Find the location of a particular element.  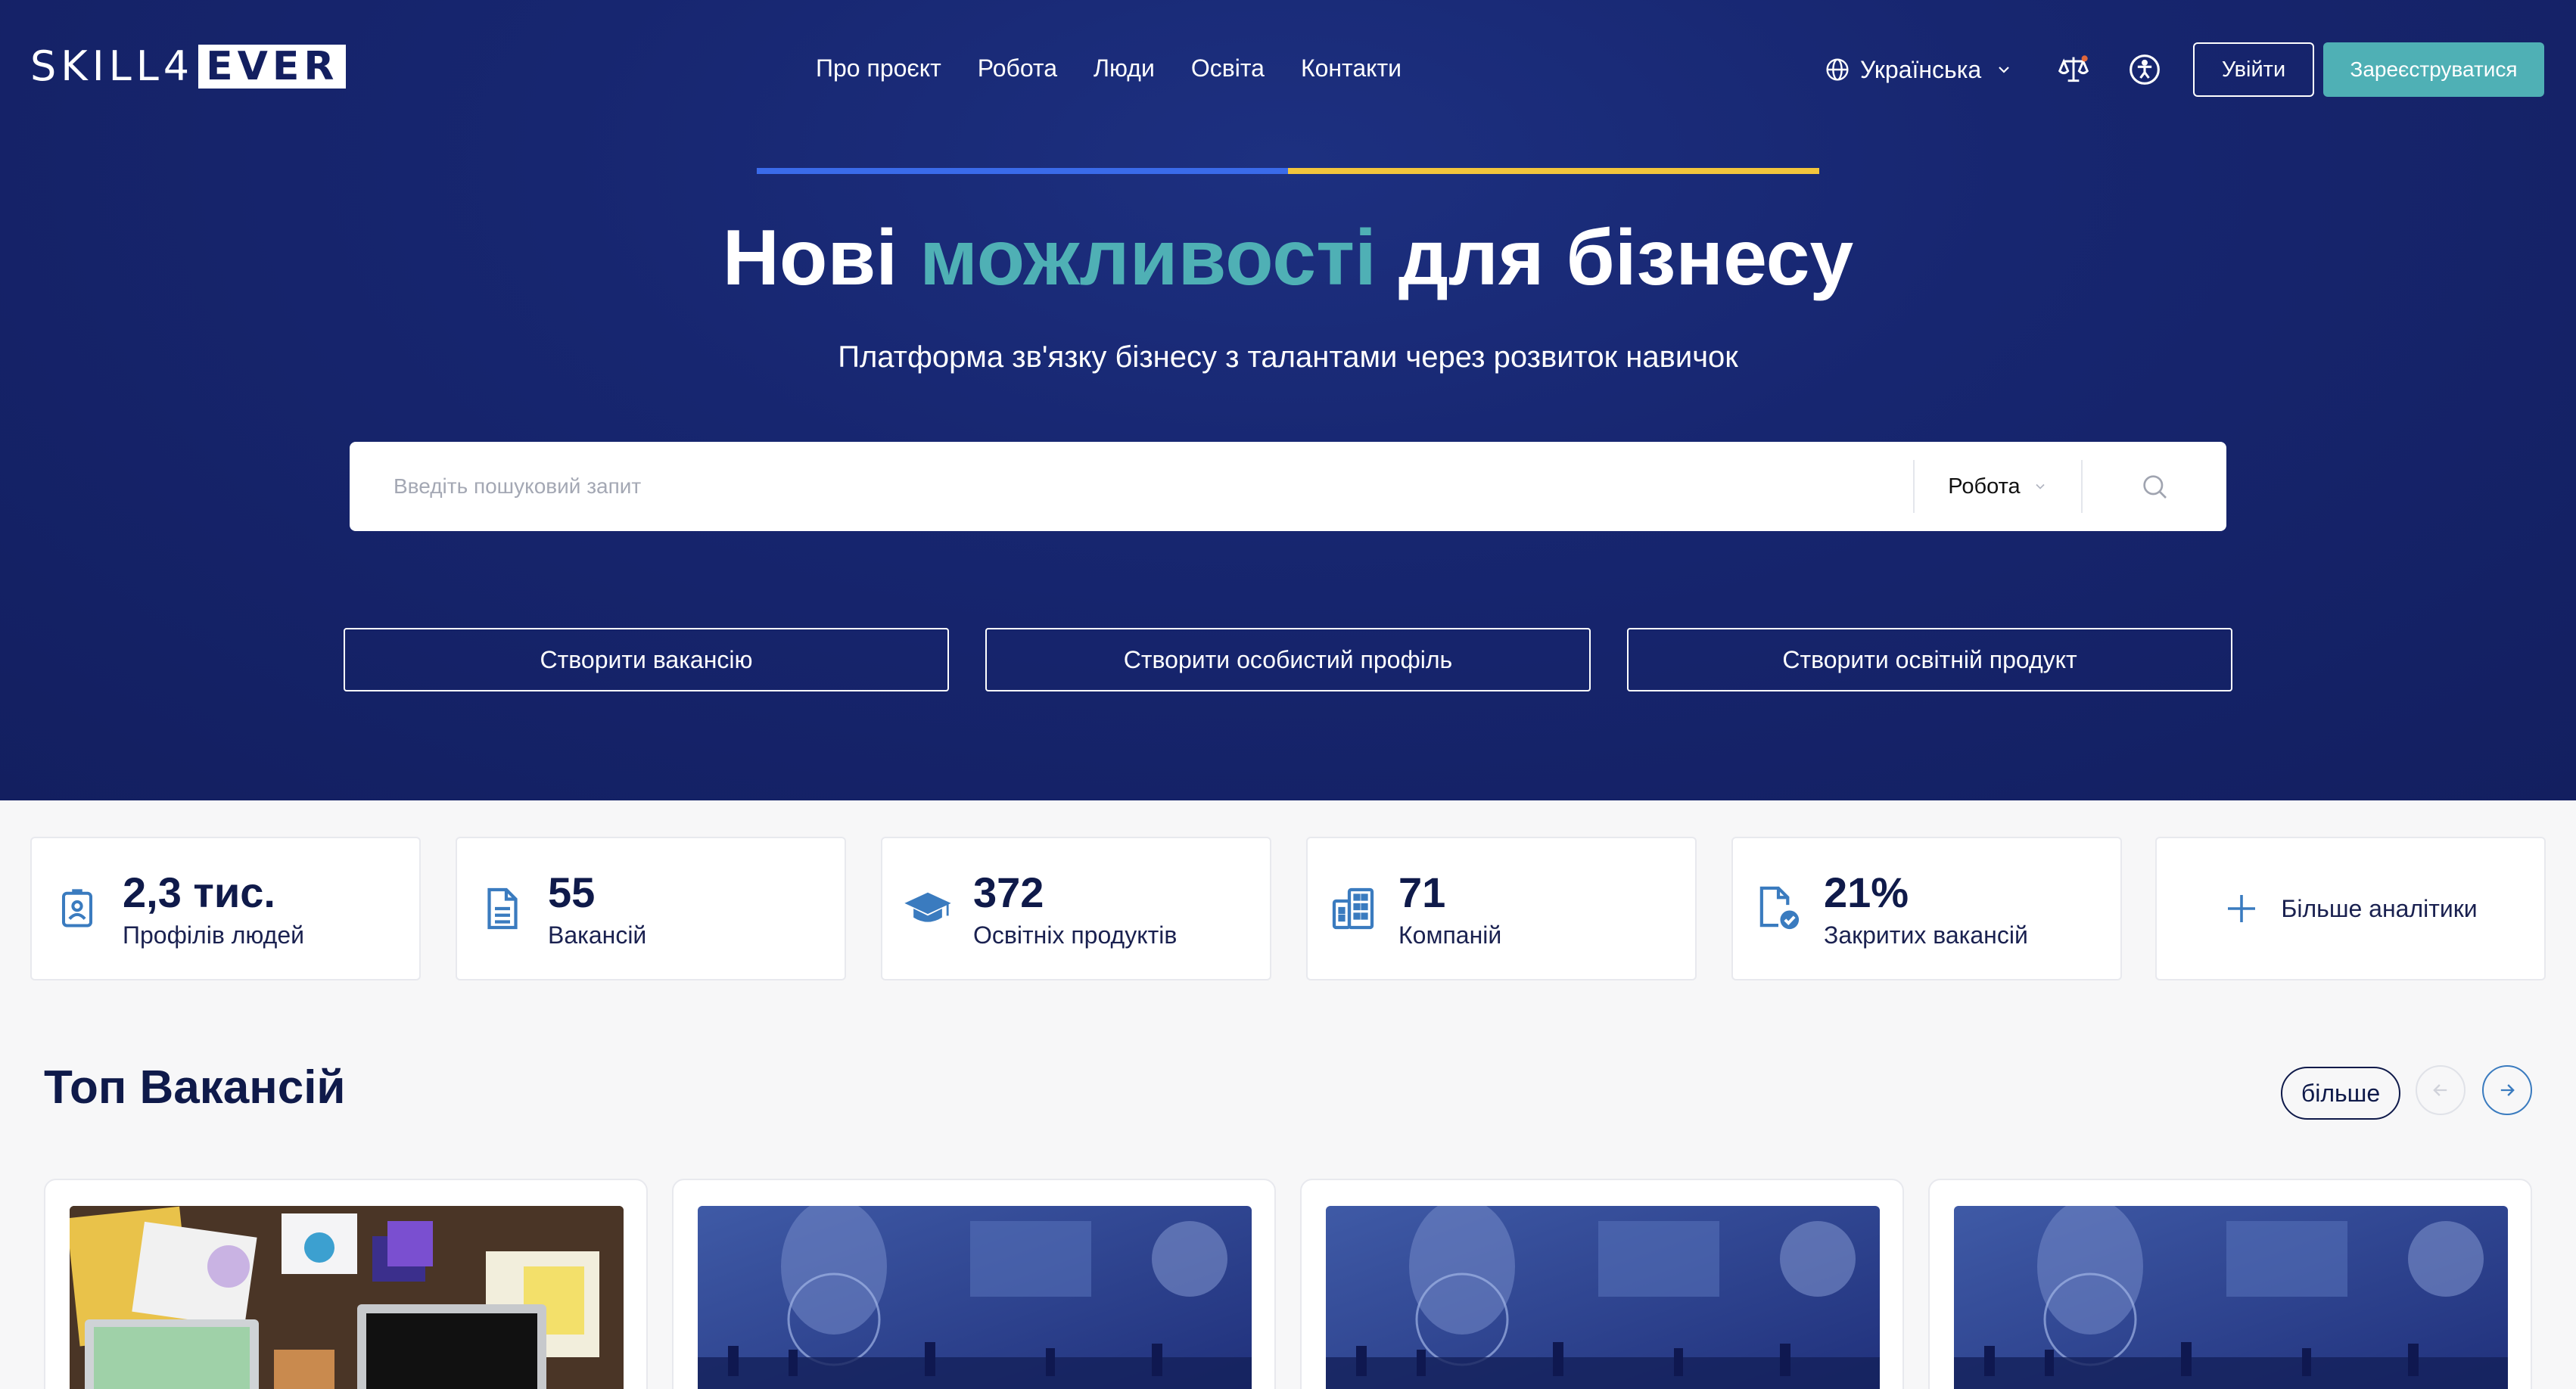

stat-label: Компаній is located at coordinates (1450, 935).